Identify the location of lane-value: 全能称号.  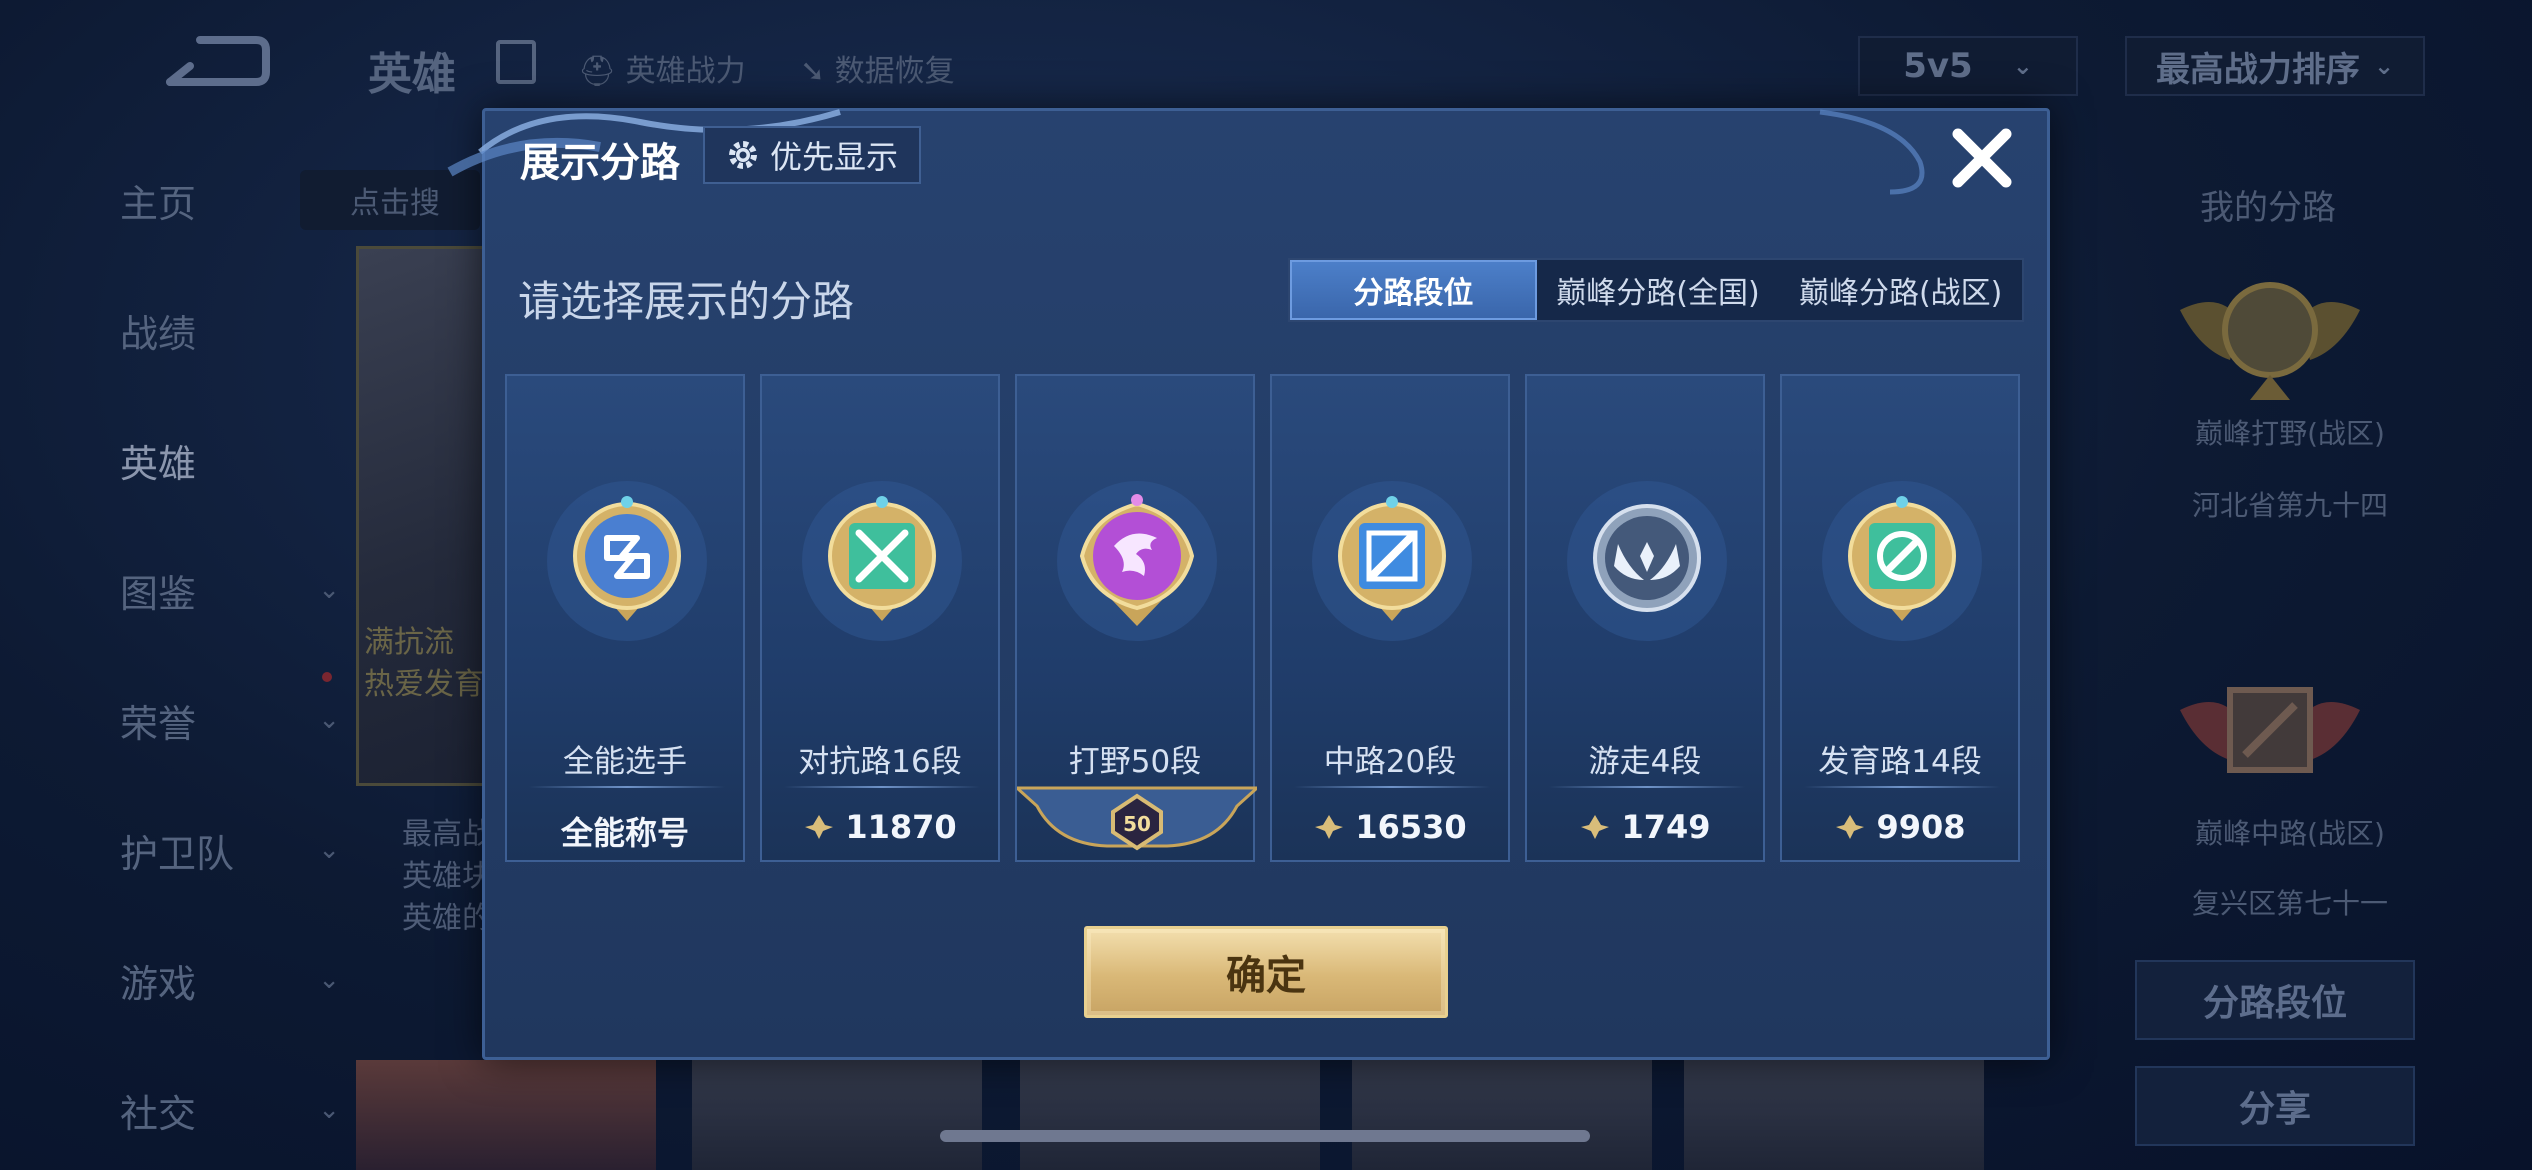
(624, 833).